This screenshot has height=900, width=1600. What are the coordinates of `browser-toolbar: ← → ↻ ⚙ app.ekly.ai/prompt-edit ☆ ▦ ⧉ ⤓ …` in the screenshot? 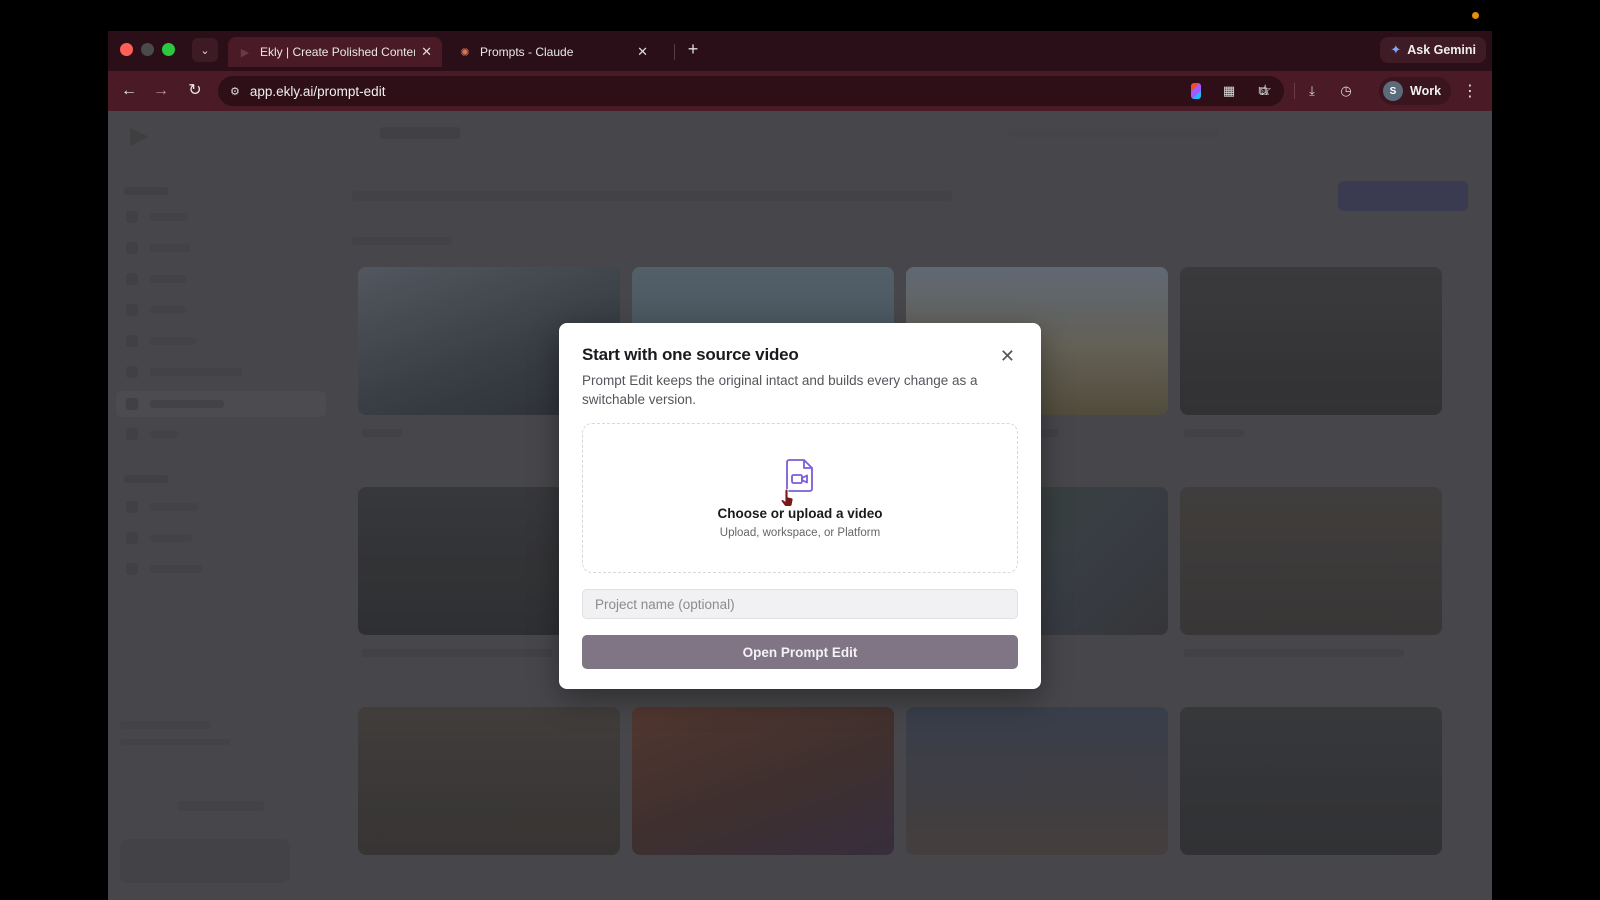 It's located at (800, 91).